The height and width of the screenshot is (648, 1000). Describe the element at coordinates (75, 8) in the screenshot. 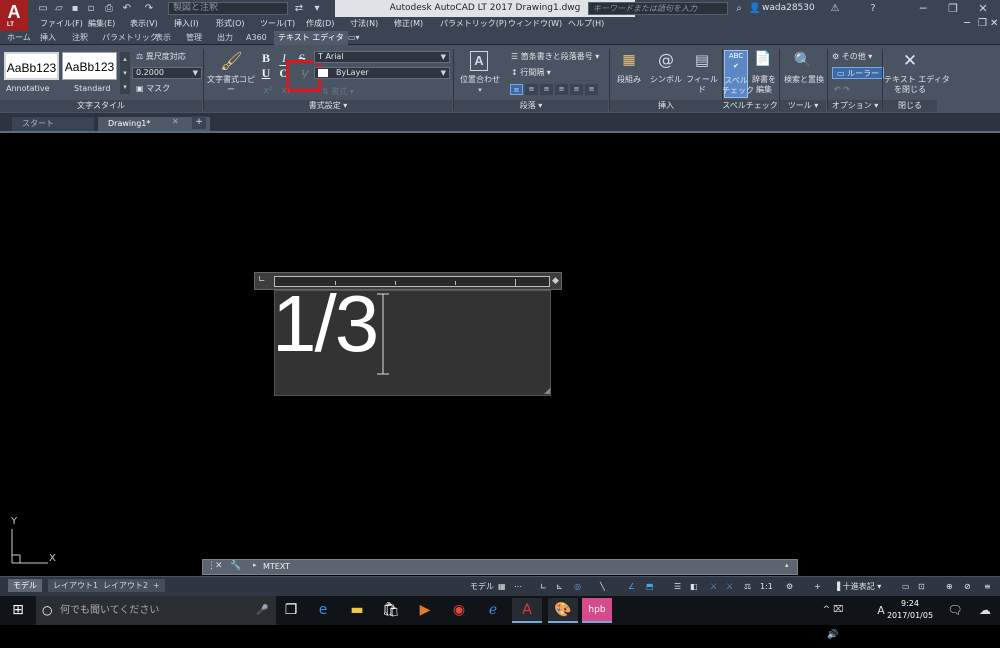

I see `save-icon: ▪` at that location.